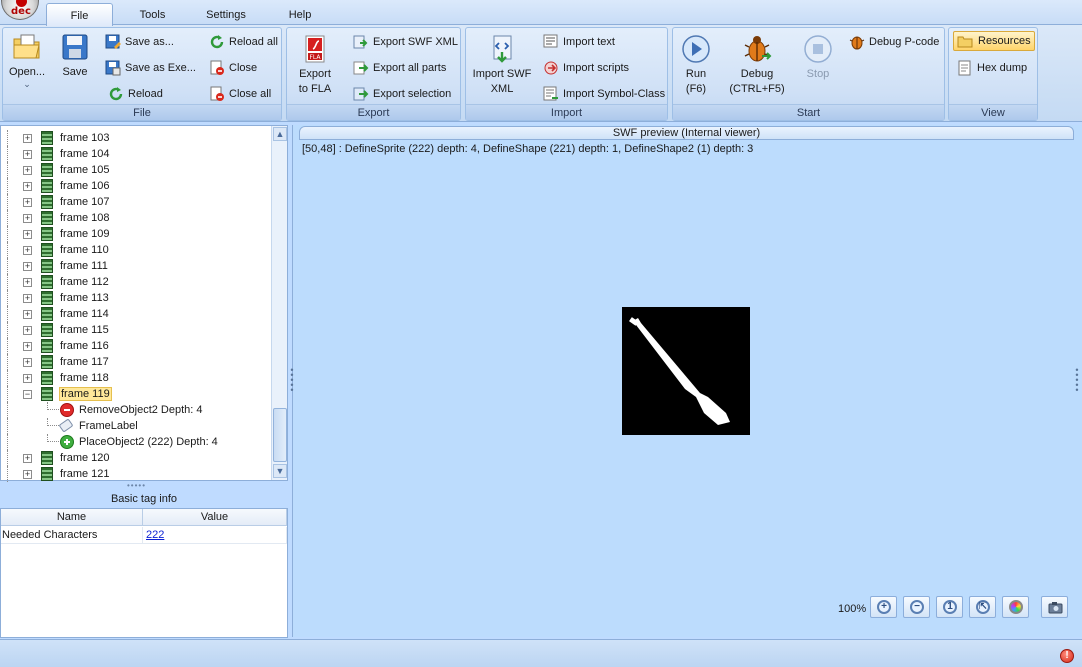  What do you see at coordinates (502, 65) in the screenshot?
I see `import-swf-xml-button: Import SWF XML` at bounding box center [502, 65].